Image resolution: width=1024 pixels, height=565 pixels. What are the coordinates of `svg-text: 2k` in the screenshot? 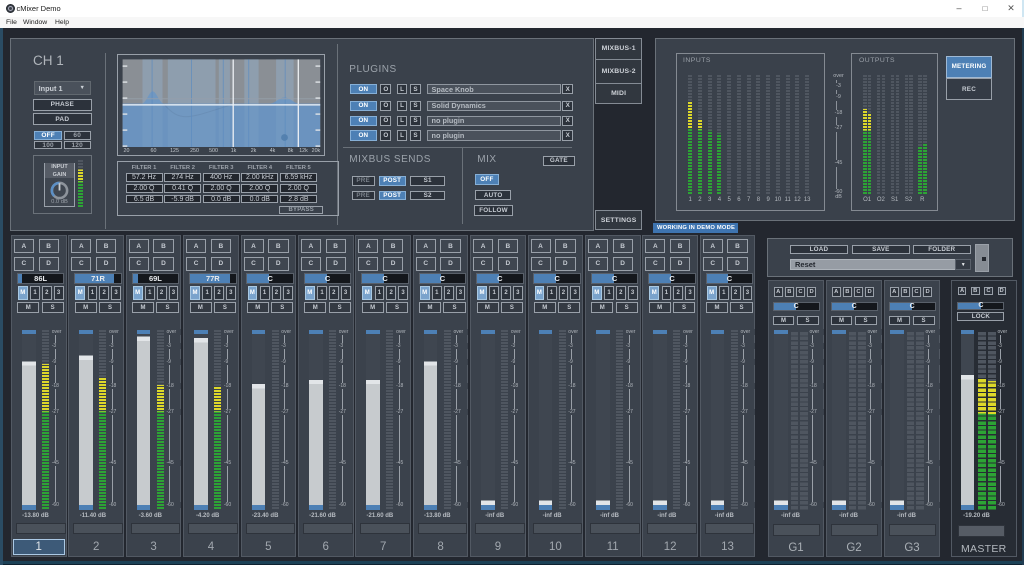 It's located at (253, 151).